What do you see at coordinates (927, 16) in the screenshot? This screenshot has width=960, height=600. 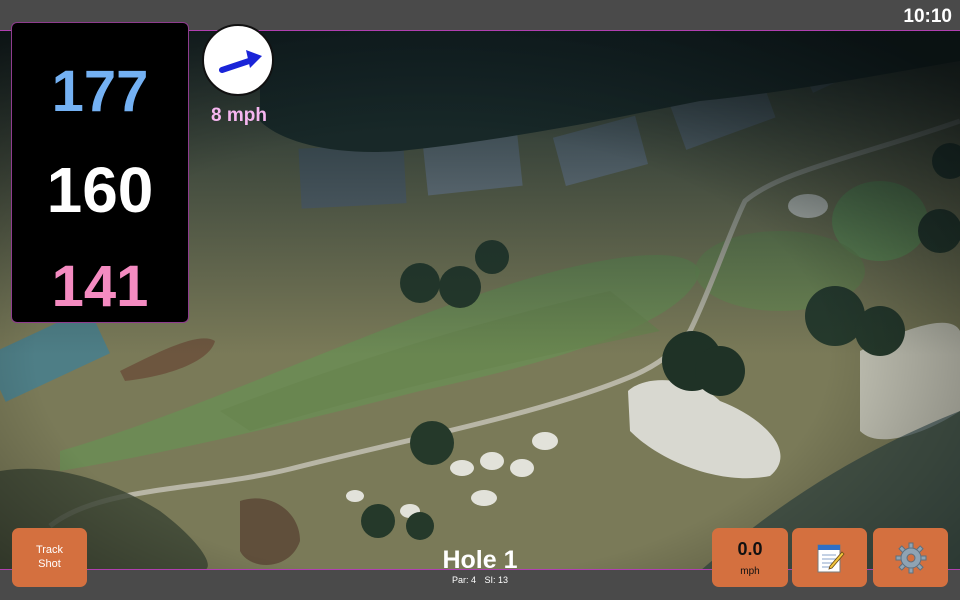 I see `clock: 10:10` at bounding box center [927, 16].